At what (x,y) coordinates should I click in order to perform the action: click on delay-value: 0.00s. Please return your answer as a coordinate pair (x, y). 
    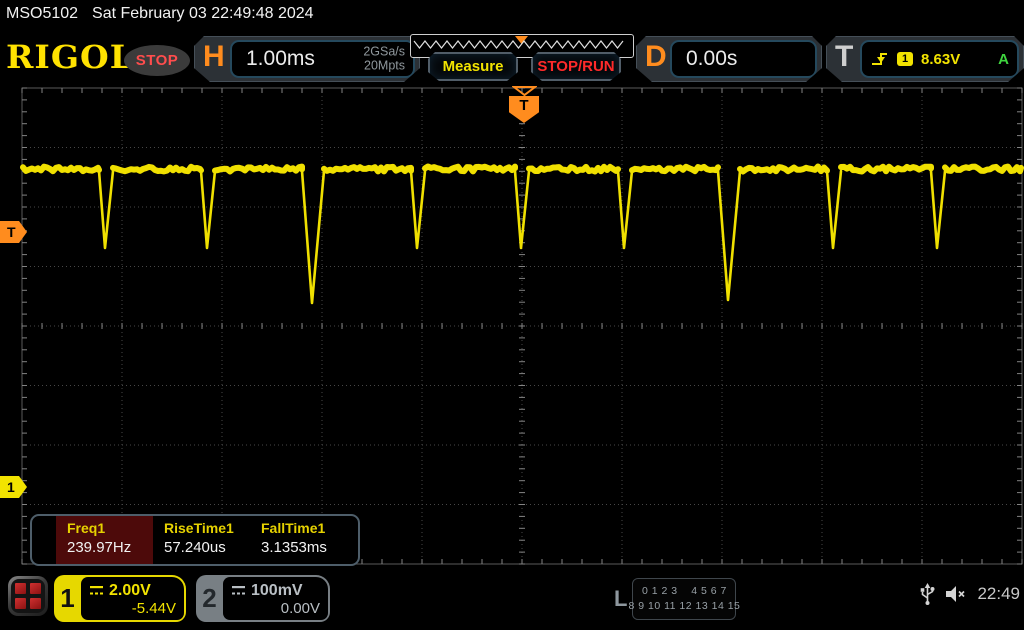
    Looking at the image, I should click on (712, 58).